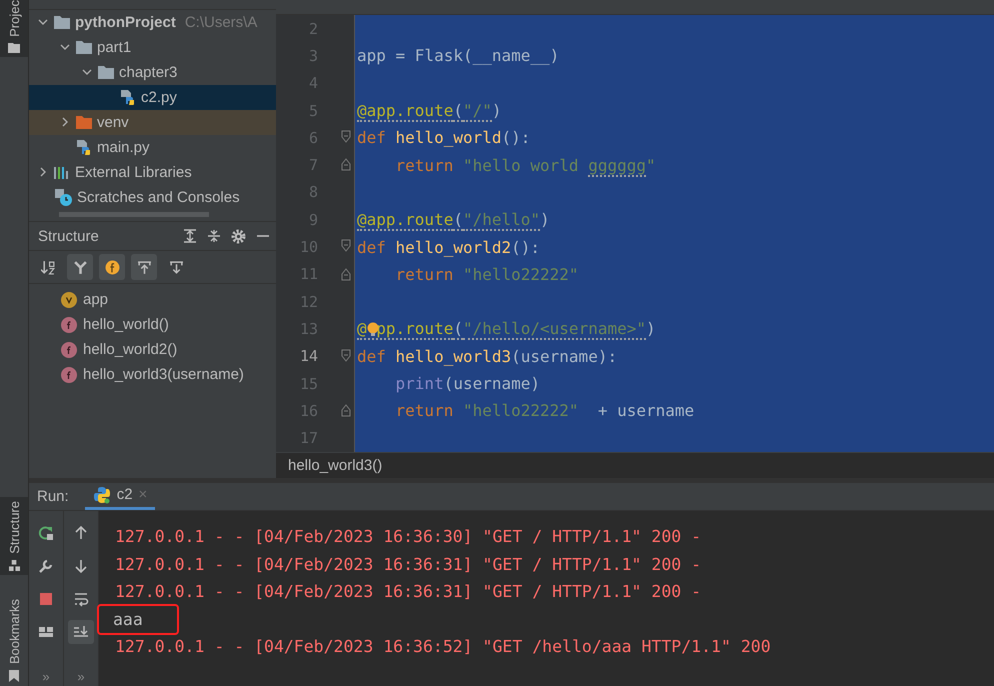  What do you see at coordinates (158, 197) in the screenshot?
I see `item-label: Scratches and Consoles` at bounding box center [158, 197].